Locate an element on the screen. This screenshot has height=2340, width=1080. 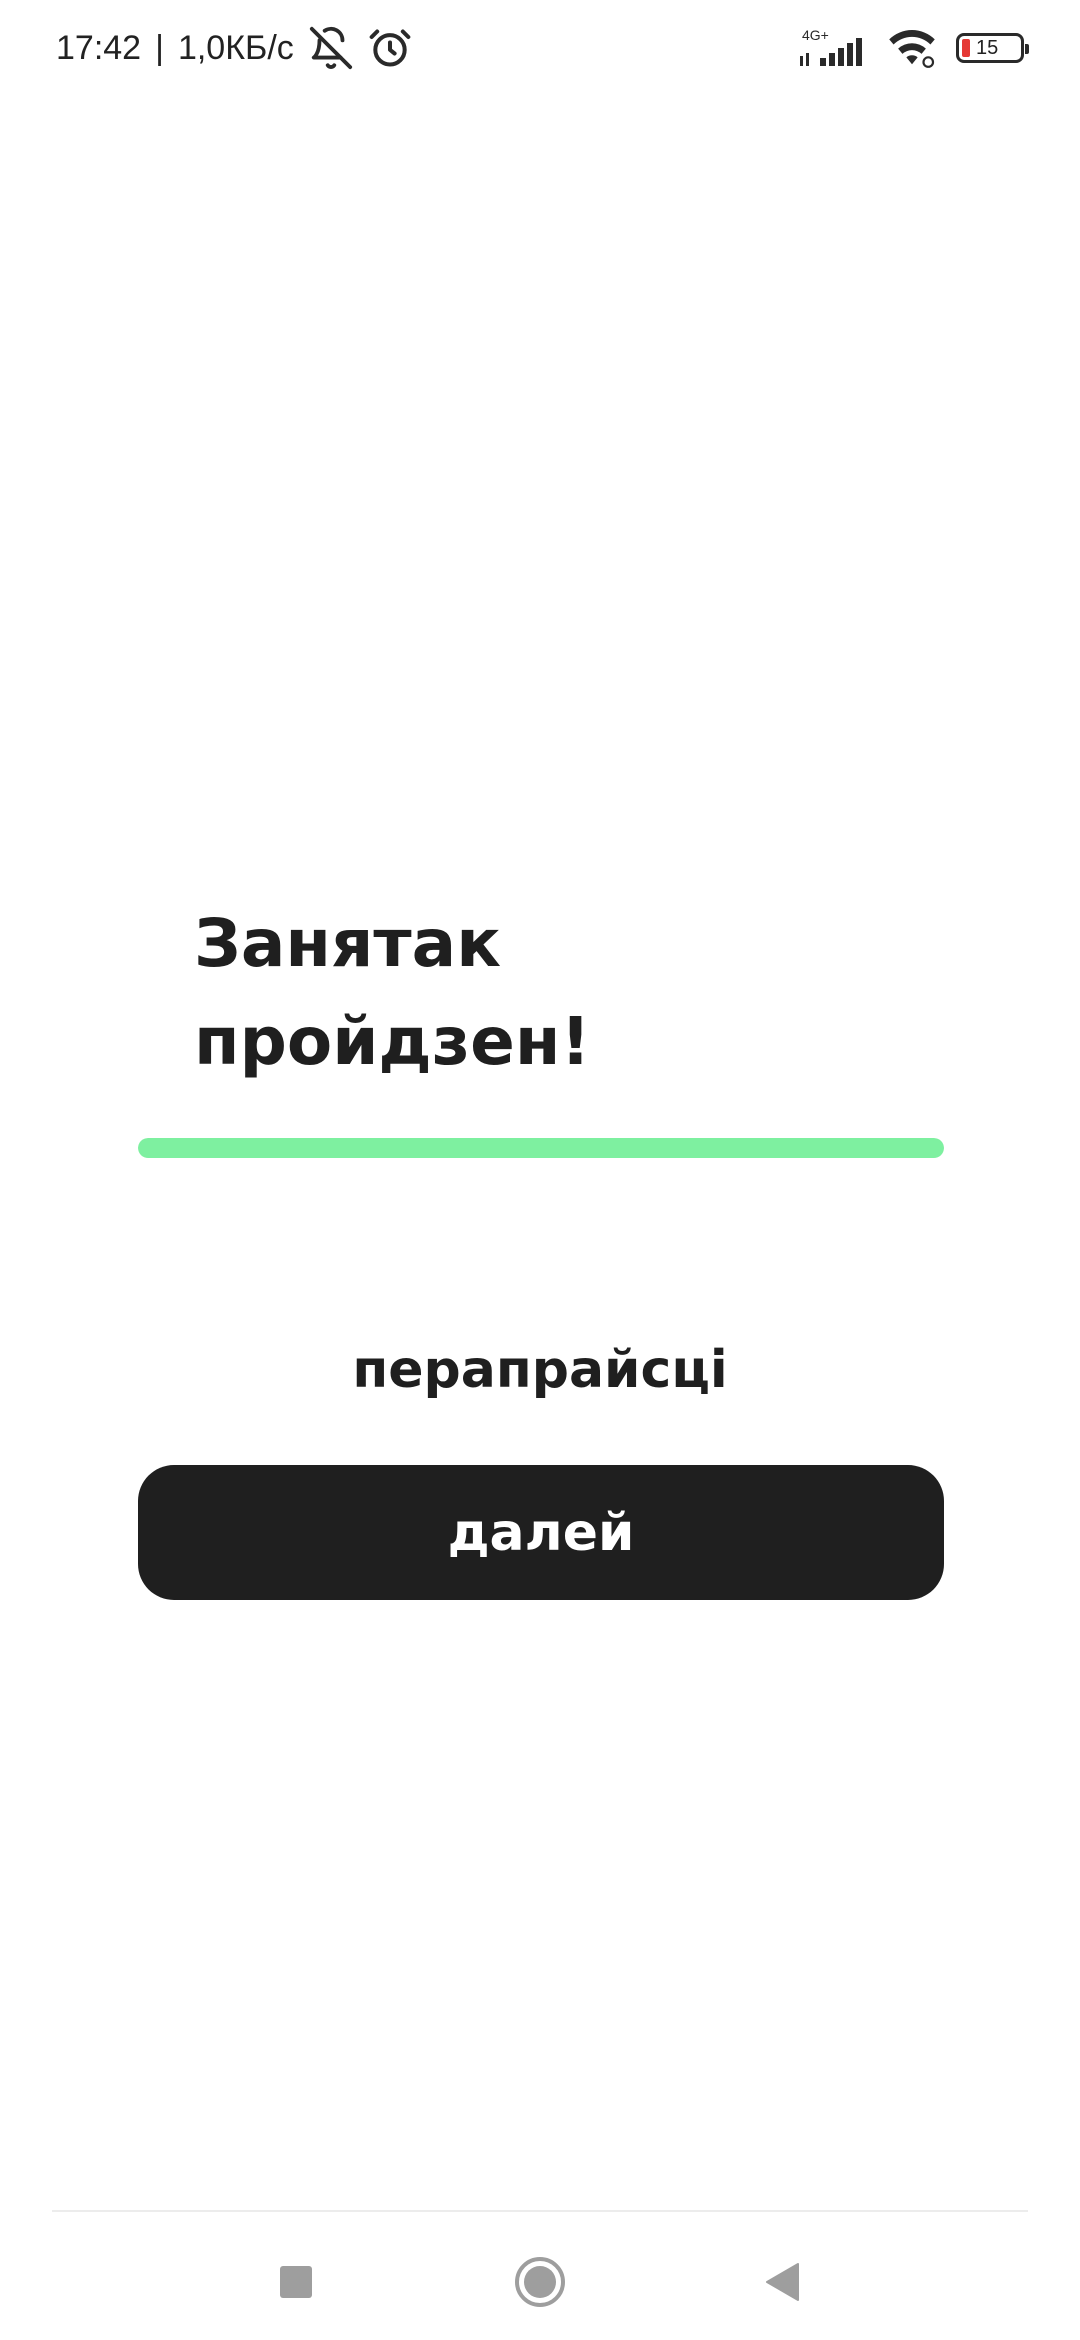
battery-icon: 15 is located at coordinates (992, 48).